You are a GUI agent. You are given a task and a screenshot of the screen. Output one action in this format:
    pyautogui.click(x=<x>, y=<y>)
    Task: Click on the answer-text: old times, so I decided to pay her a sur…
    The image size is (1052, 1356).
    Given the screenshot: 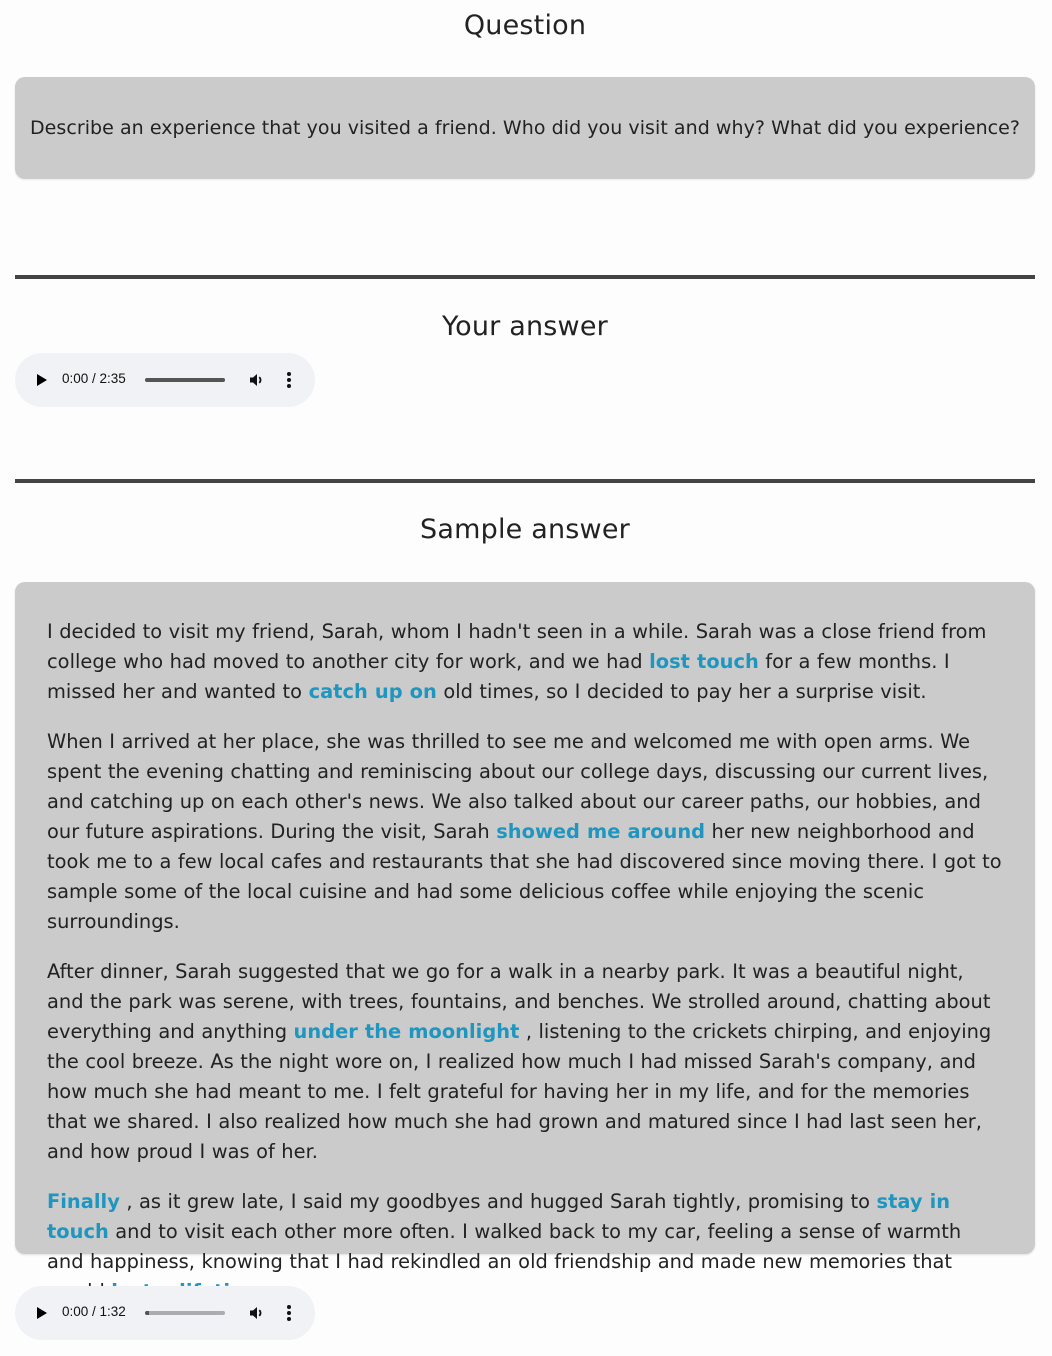 What is the action you would take?
    pyautogui.click(x=681, y=691)
    